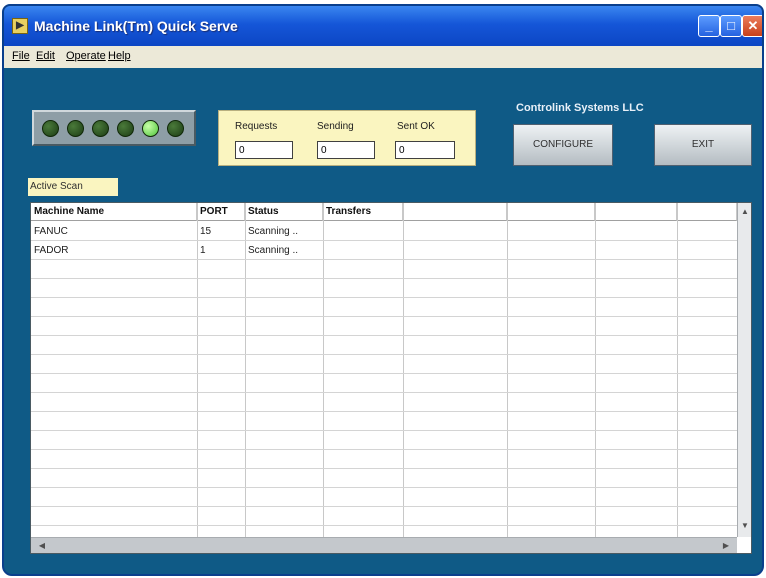 This screenshot has height=578, width=766. What do you see at coordinates (384, 545) in the screenshot?
I see `horizontal-scrollbar: ◀ ▶` at bounding box center [384, 545].